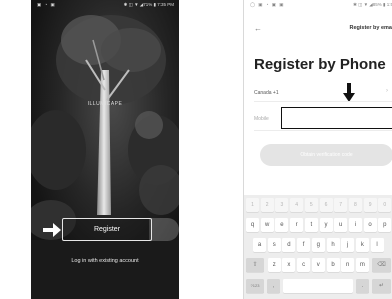 Image resolution: width=392 pixels, height=299 pixels. What do you see at coordinates (381, 286) in the screenshot?
I see `enter-icon: ↵` at bounding box center [381, 286].